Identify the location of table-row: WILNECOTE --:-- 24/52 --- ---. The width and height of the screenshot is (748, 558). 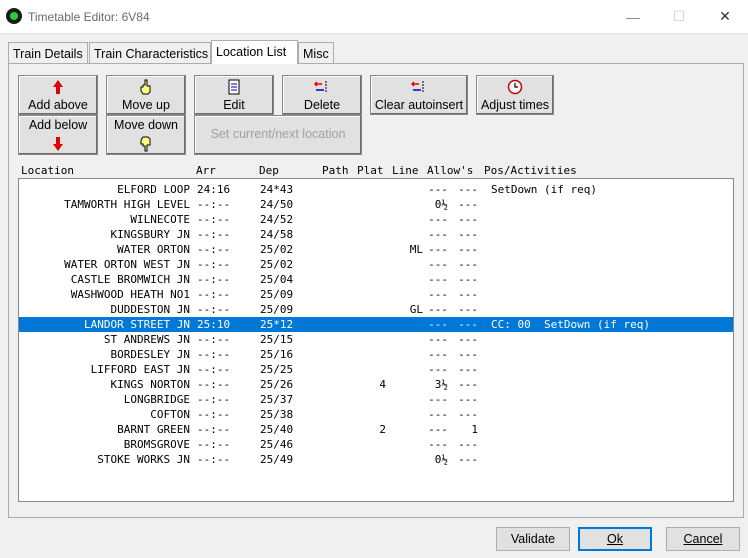
(376, 219).